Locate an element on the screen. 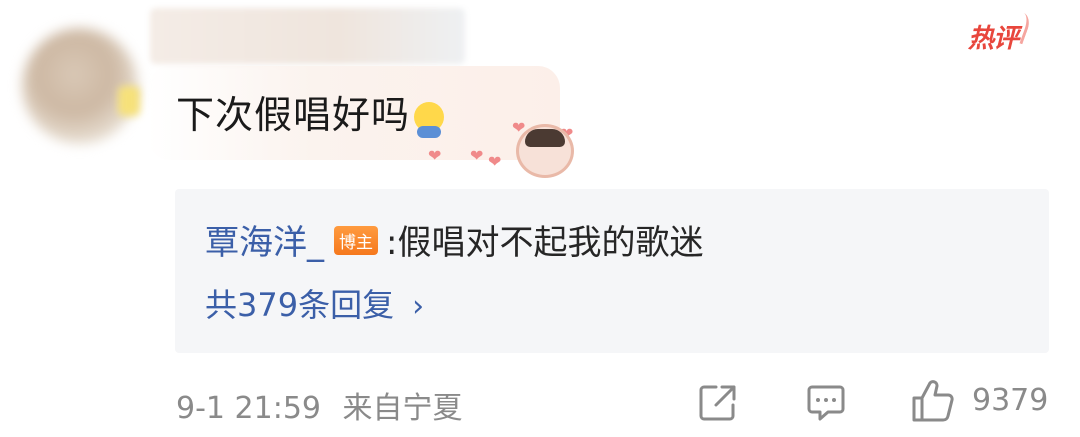 Image resolution: width=1080 pixels, height=437 pixels. chevron-right-icon: › is located at coordinates (418, 306).